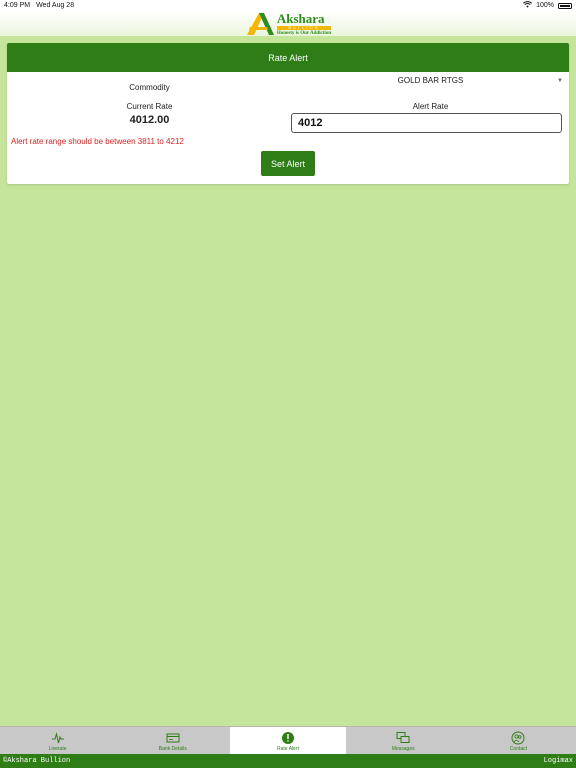 The height and width of the screenshot is (768, 576). Describe the element at coordinates (149, 120) in the screenshot. I see `current-rate-value: 4012.00` at that location.